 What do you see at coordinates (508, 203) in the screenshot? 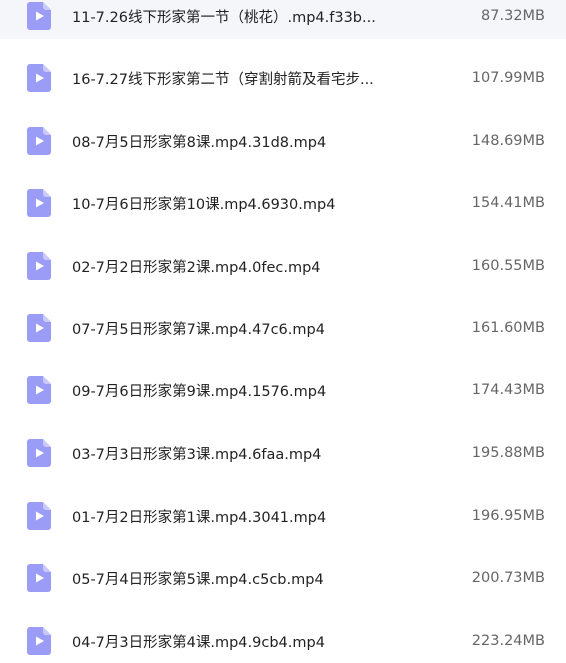
I see `file-size: 154.41MB` at bounding box center [508, 203].